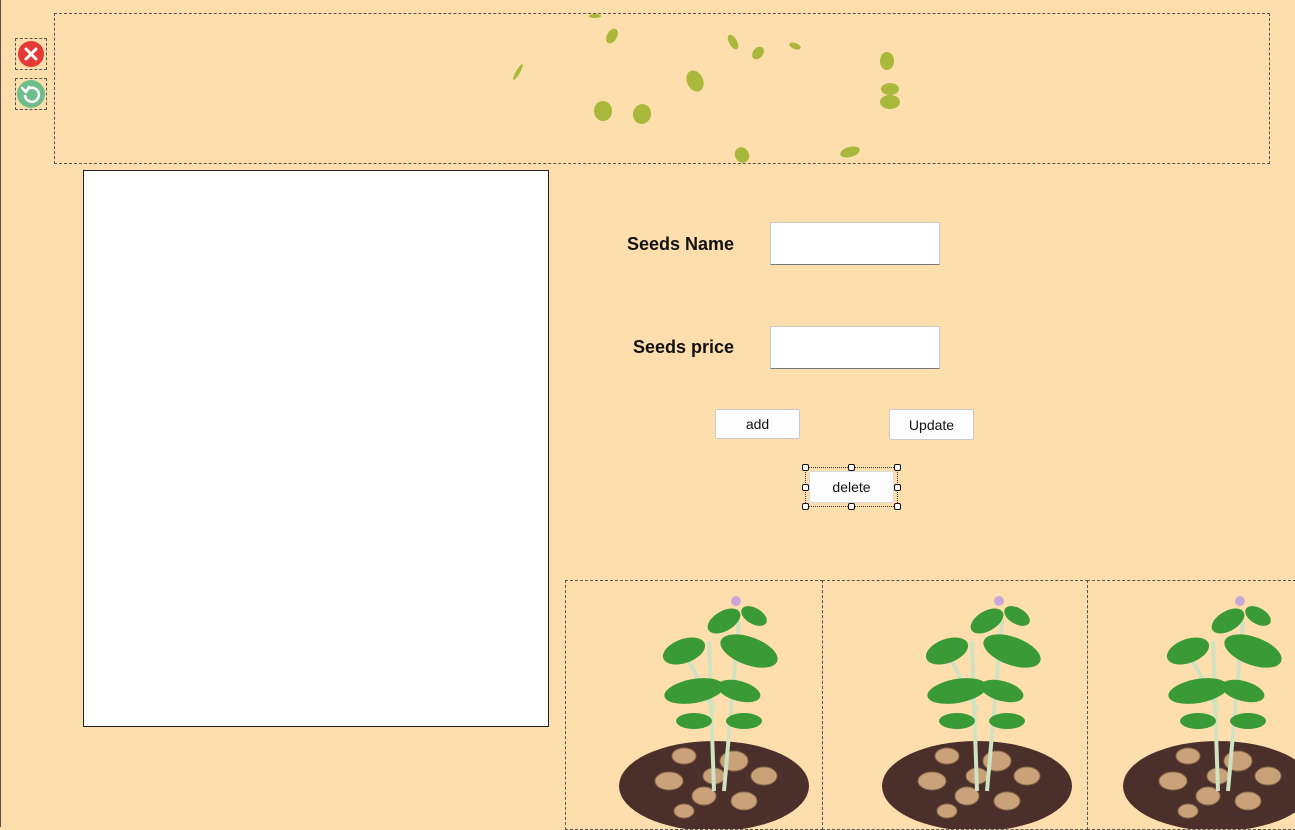 This screenshot has height=830, width=1295. I want to click on close-icon, so click(31, 54).